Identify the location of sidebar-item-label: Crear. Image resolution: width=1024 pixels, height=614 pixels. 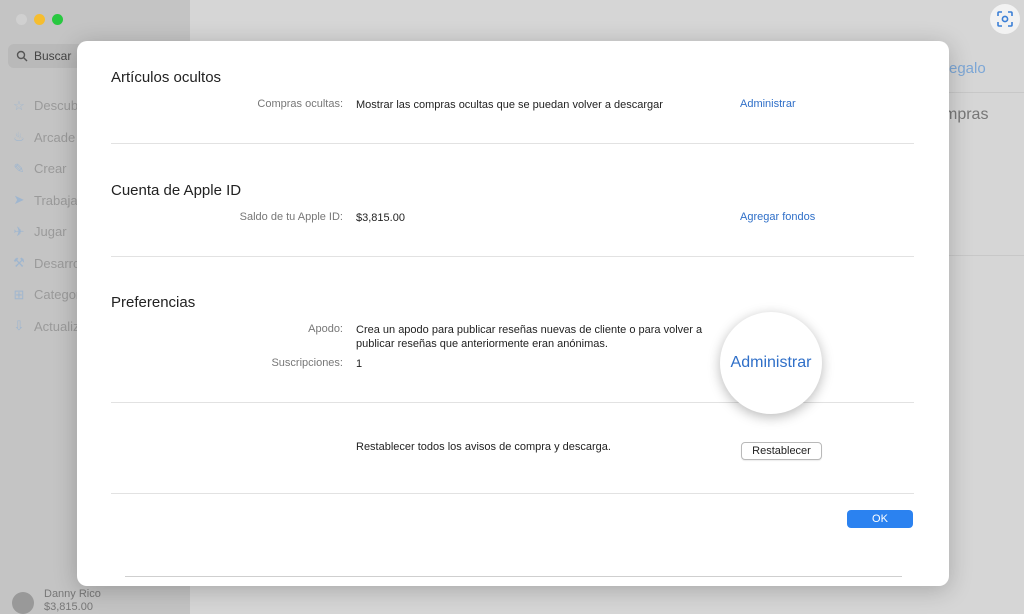
(50, 169).